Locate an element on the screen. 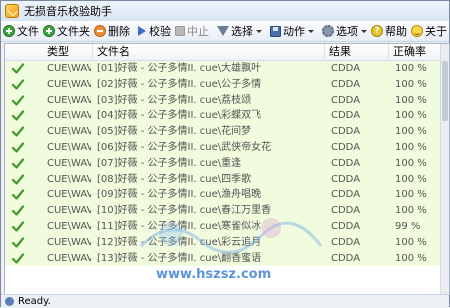 This screenshot has width=450, height=308. remove-icon is located at coordinates (100, 31).